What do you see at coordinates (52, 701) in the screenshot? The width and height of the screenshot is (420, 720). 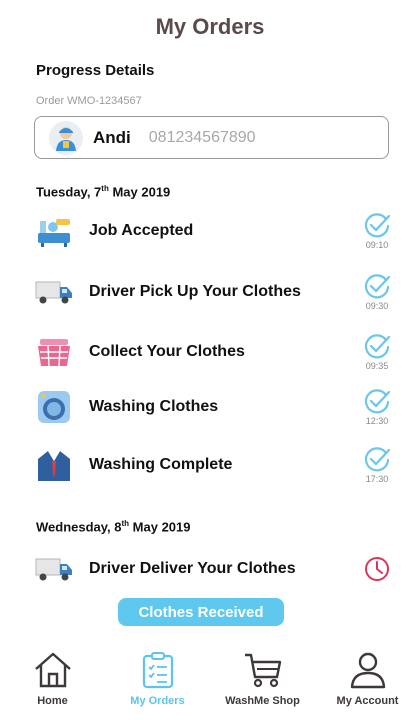 I see `nav-label: Home` at bounding box center [52, 701].